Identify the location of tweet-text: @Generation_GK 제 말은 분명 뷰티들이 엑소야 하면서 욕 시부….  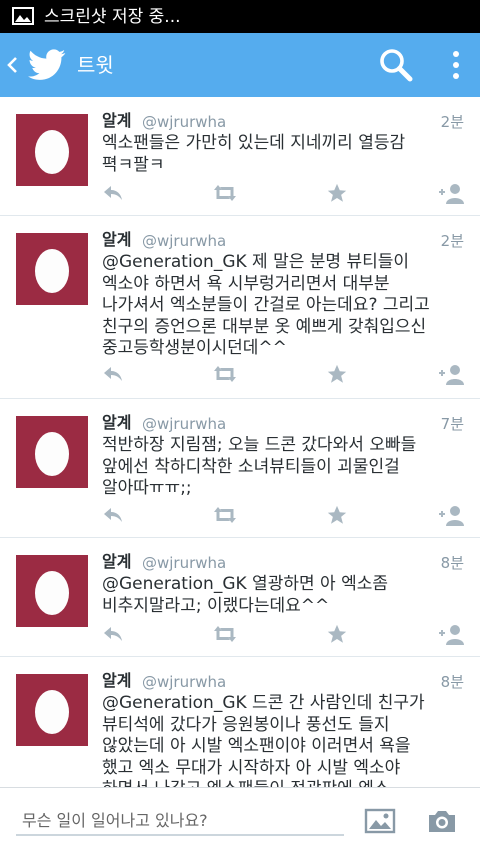
(266, 305).